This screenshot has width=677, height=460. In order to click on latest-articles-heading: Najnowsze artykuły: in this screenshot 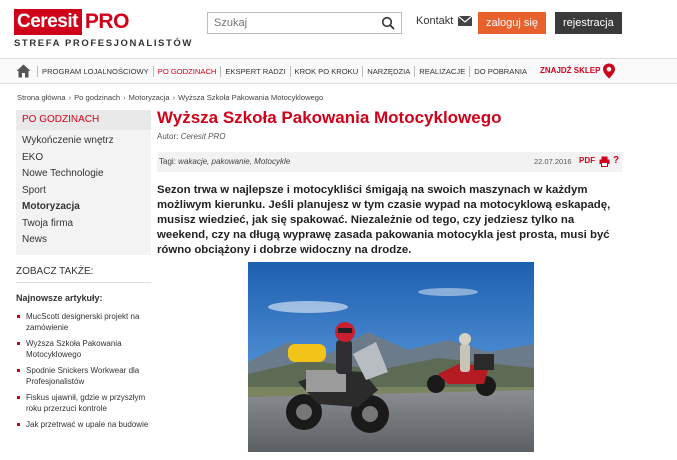, I will do `click(59, 298)`.